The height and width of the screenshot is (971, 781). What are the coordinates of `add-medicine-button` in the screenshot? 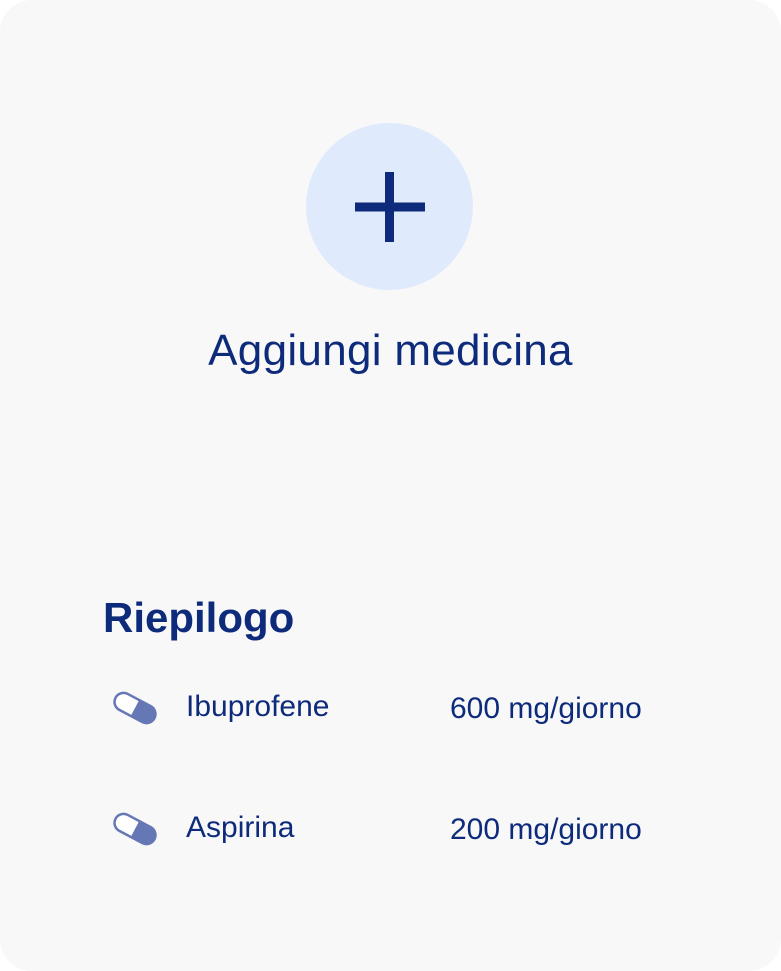 It's located at (389, 206).